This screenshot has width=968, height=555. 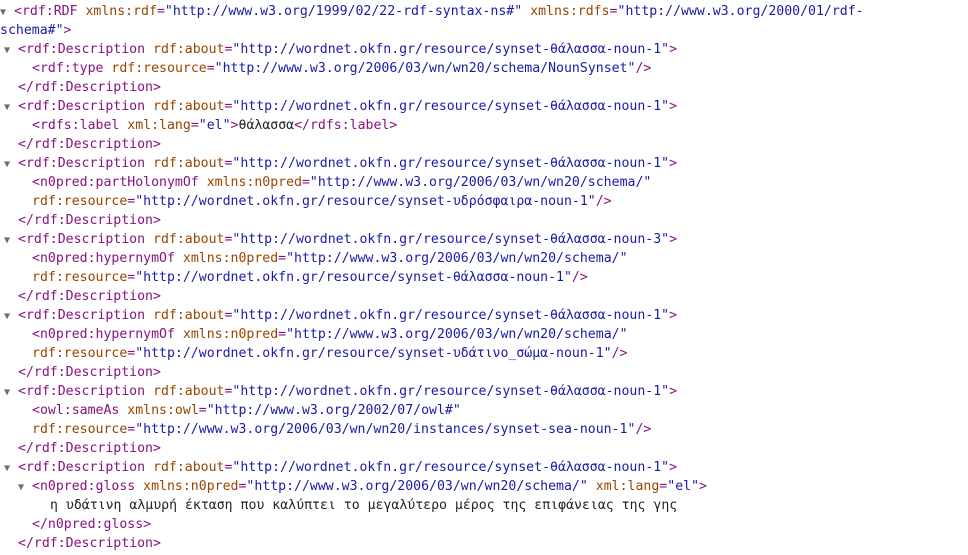 I want to click on tag-token: <rdfs:label, so click(x=76, y=125).